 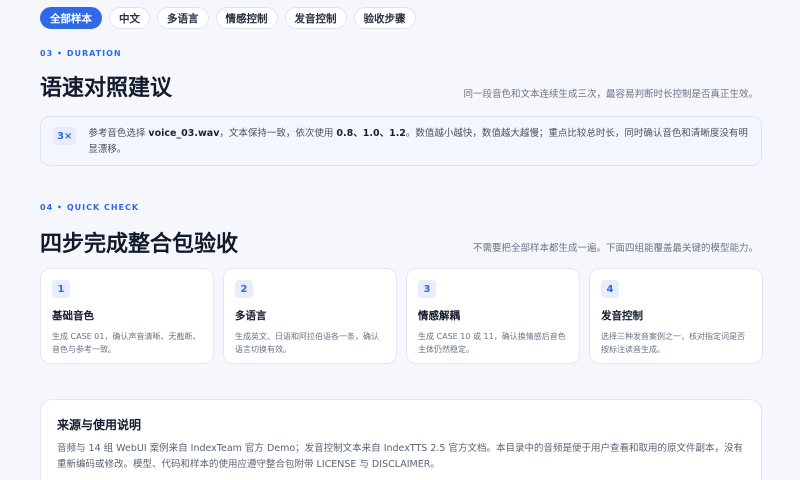 What do you see at coordinates (371, 133) in the screenshot?
I see `speed-values: 0.8、1.0、1.2` at bounding box center [371, 133].